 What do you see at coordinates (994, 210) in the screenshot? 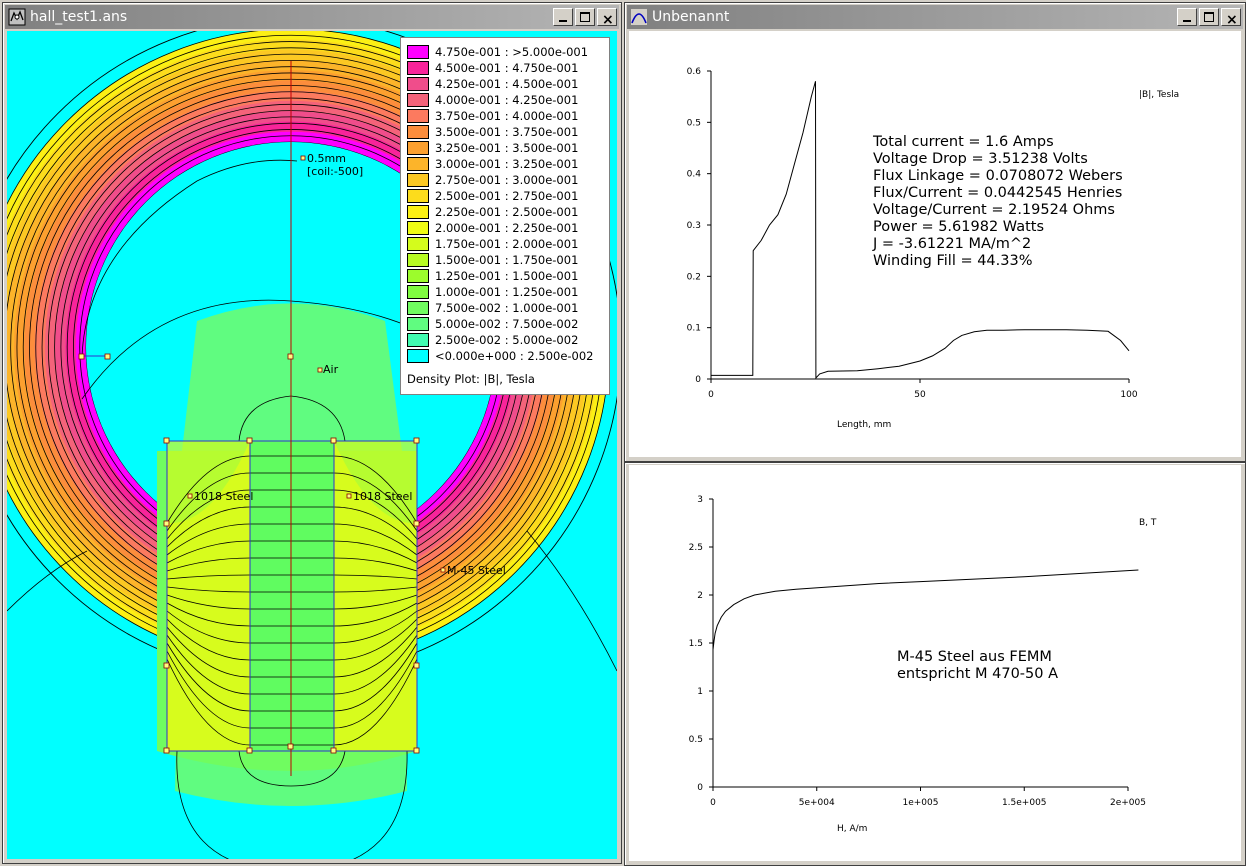
I see `annotation-line: Voltage/Current = 2.19524 Ohms` at bounding box center [994, 210].